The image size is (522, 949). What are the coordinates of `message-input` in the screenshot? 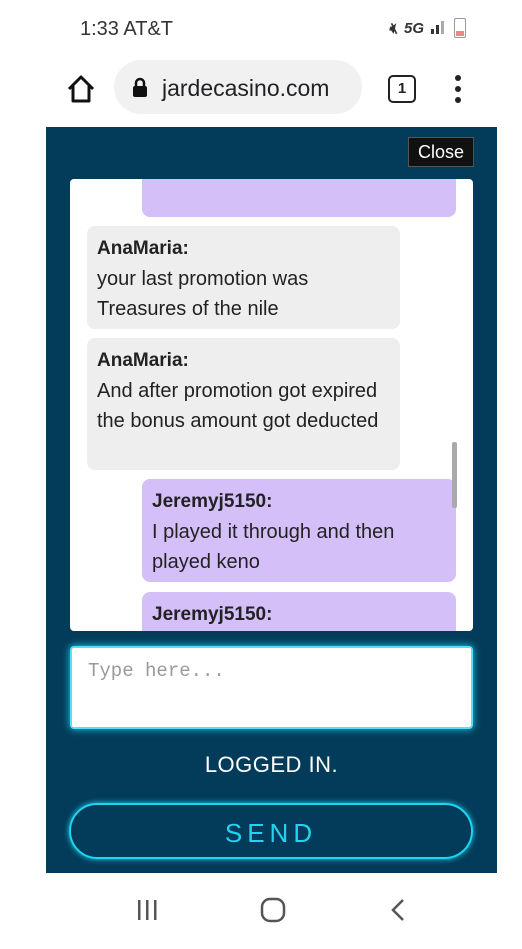 It's located at (271, 671).